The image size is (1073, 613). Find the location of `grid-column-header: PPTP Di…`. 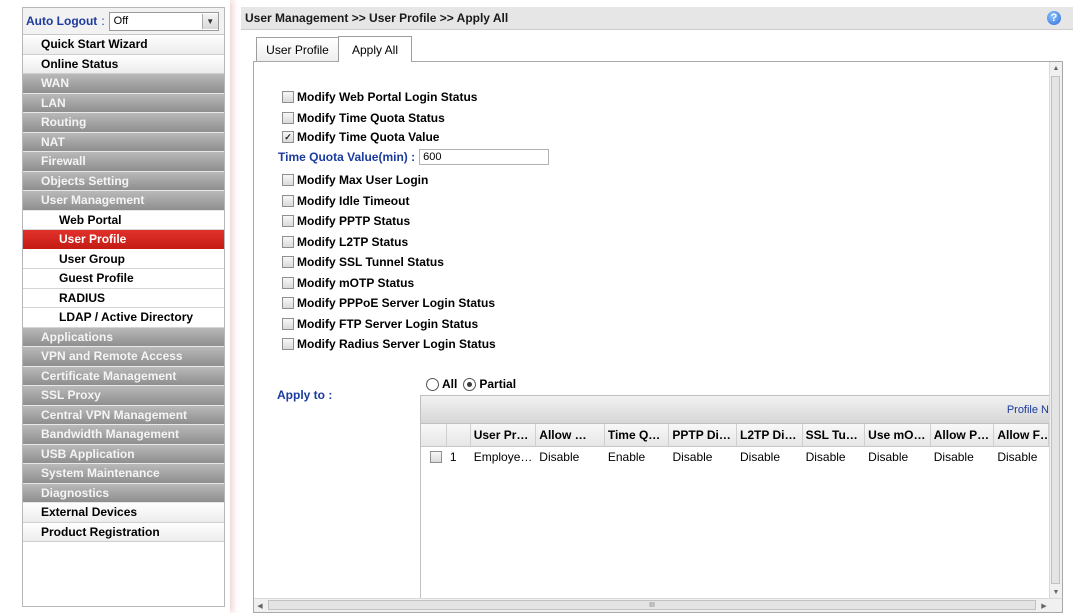

grid-column-header: PPTP Di… is located at coordinates (703, 435).